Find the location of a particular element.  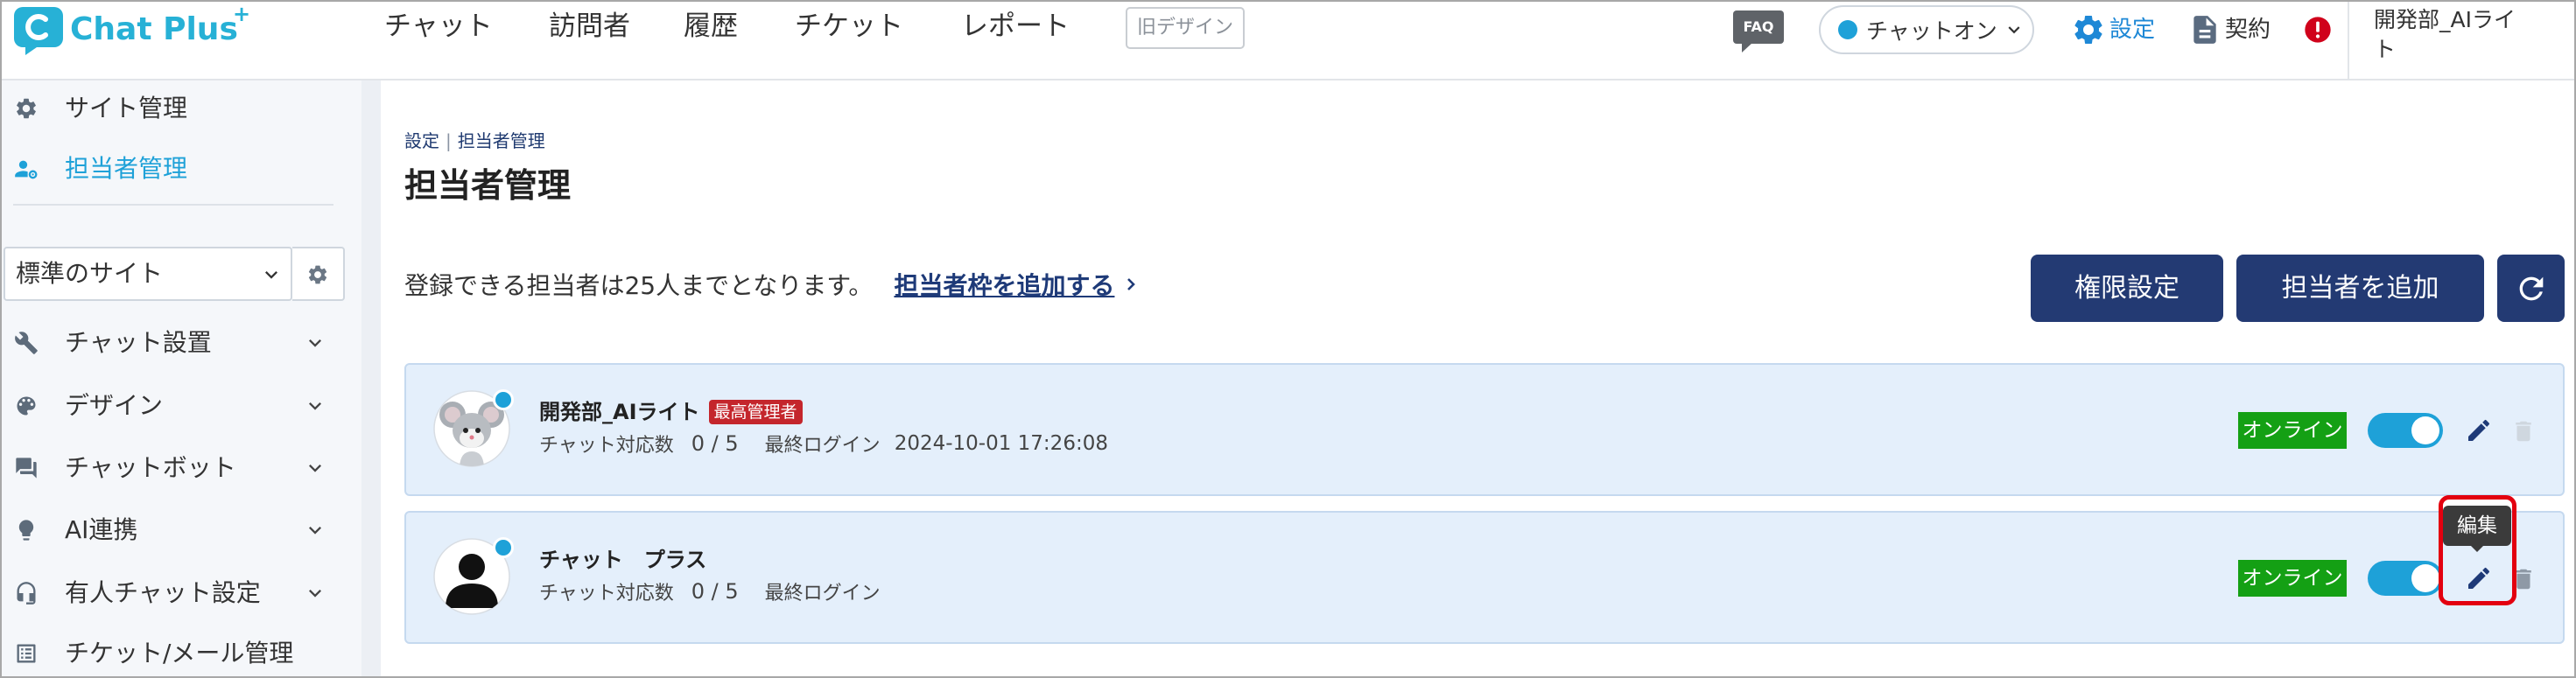

faq-icon-tail is located at coordinates (1747, 47).